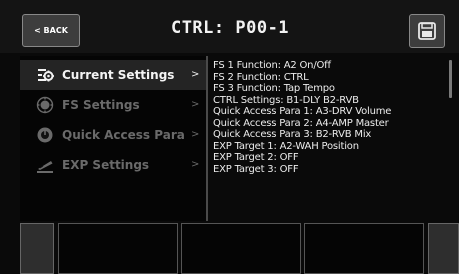 This screenshot has height=274, width=459. Describe the element at coordinates (274, 88) in the screenshot. I see `setting-line: FS 3 Function: Tap Tempo` at that location.